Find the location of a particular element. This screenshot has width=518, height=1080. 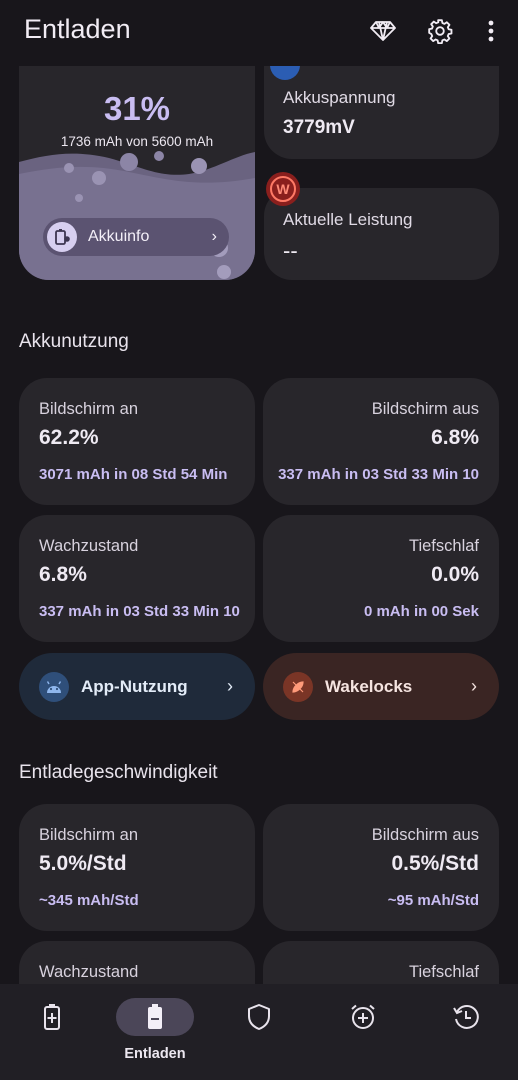

battery-info-button: Akkuinfo › is located at coordinates (136, 237).